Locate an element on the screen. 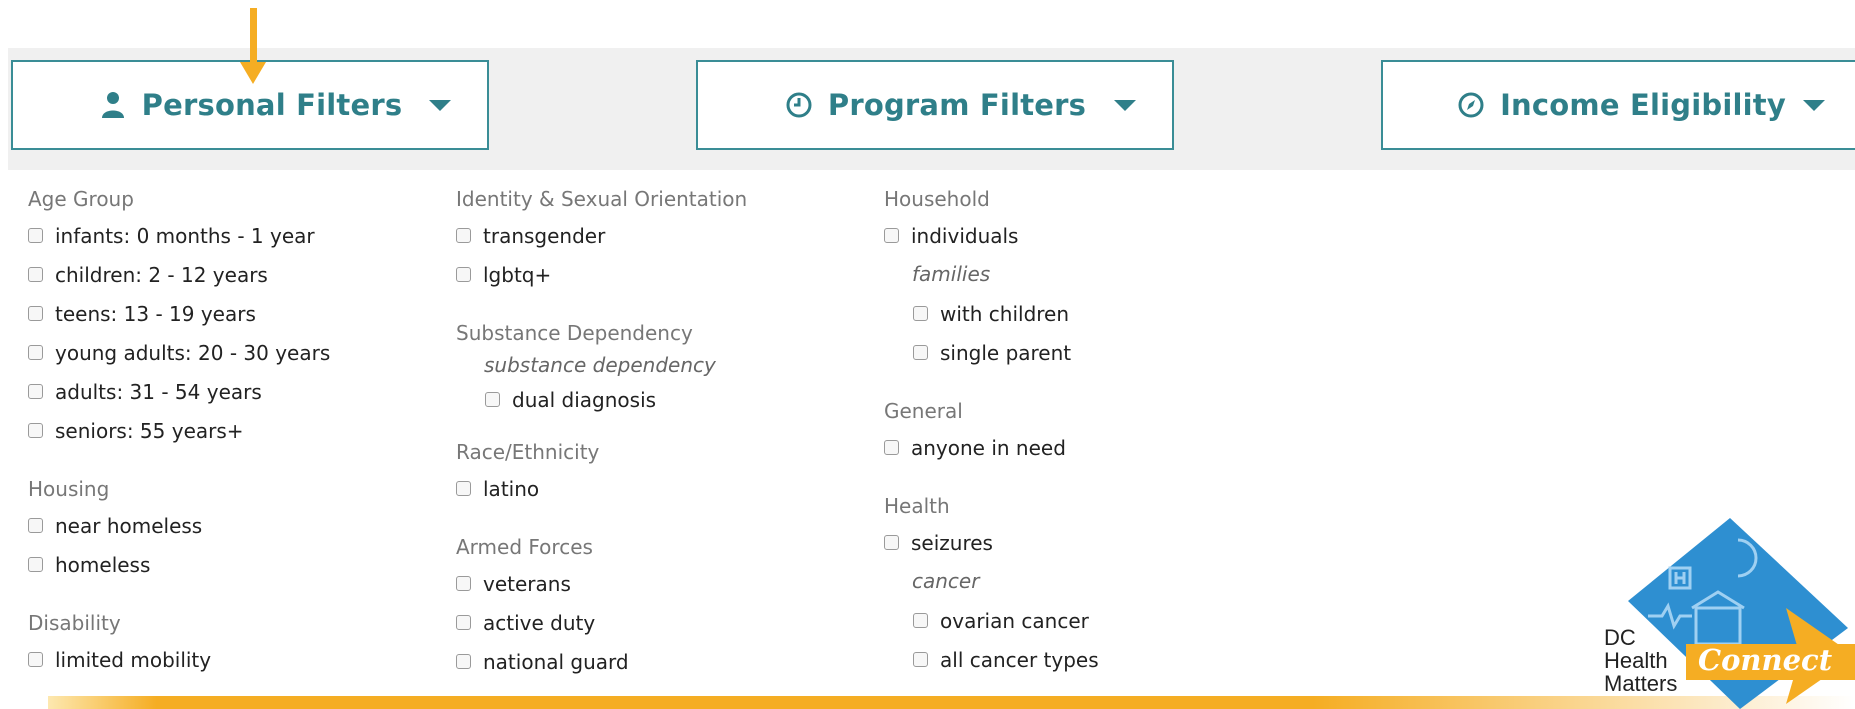 The image size is (1855, 709). group-heading-substance: Substance Dependency is located at coordinates (574, 333).